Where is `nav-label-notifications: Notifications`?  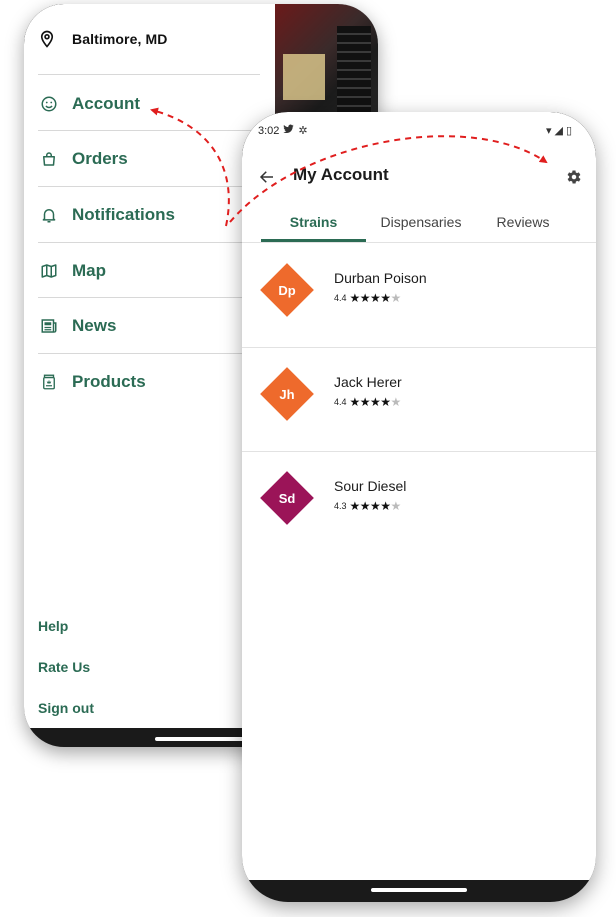
nav-label-notifications: Notifications is located at coordinates (123, 214).